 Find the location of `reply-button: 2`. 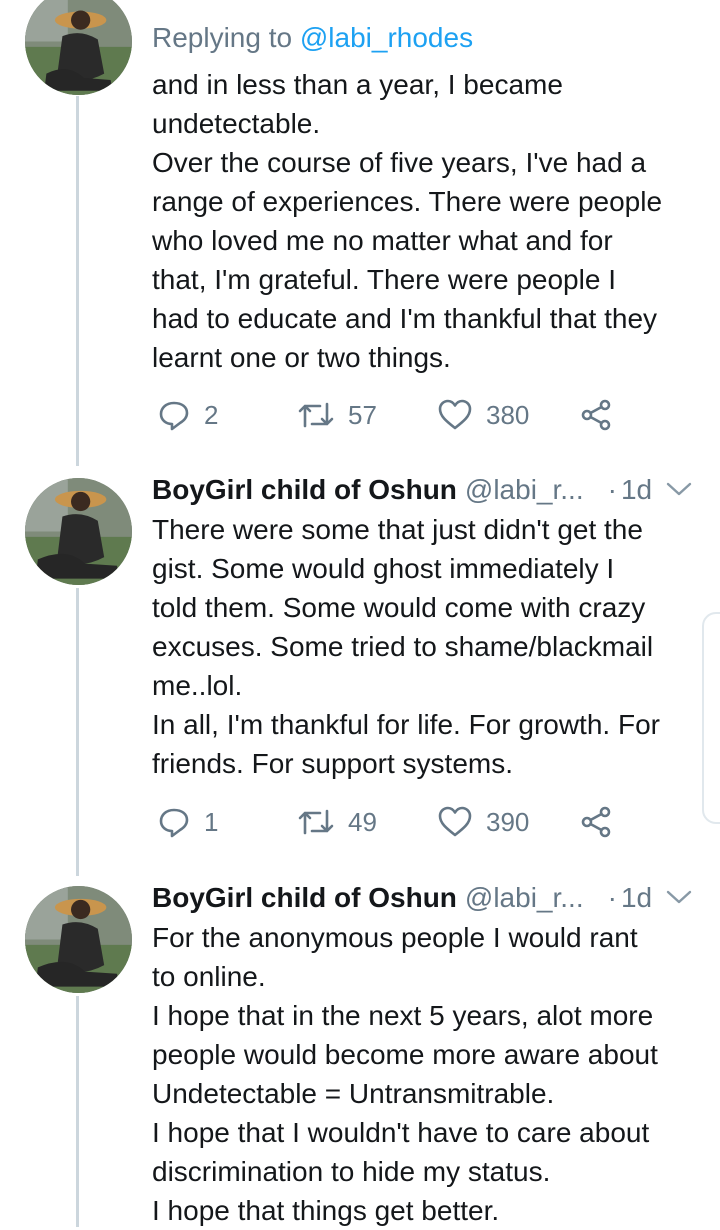

reply-button: 2 is located at coordinates (188, 415).